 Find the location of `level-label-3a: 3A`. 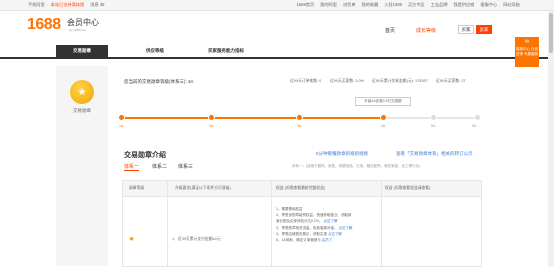

level-label-3a: 3A is located at coordinates (299, 126).